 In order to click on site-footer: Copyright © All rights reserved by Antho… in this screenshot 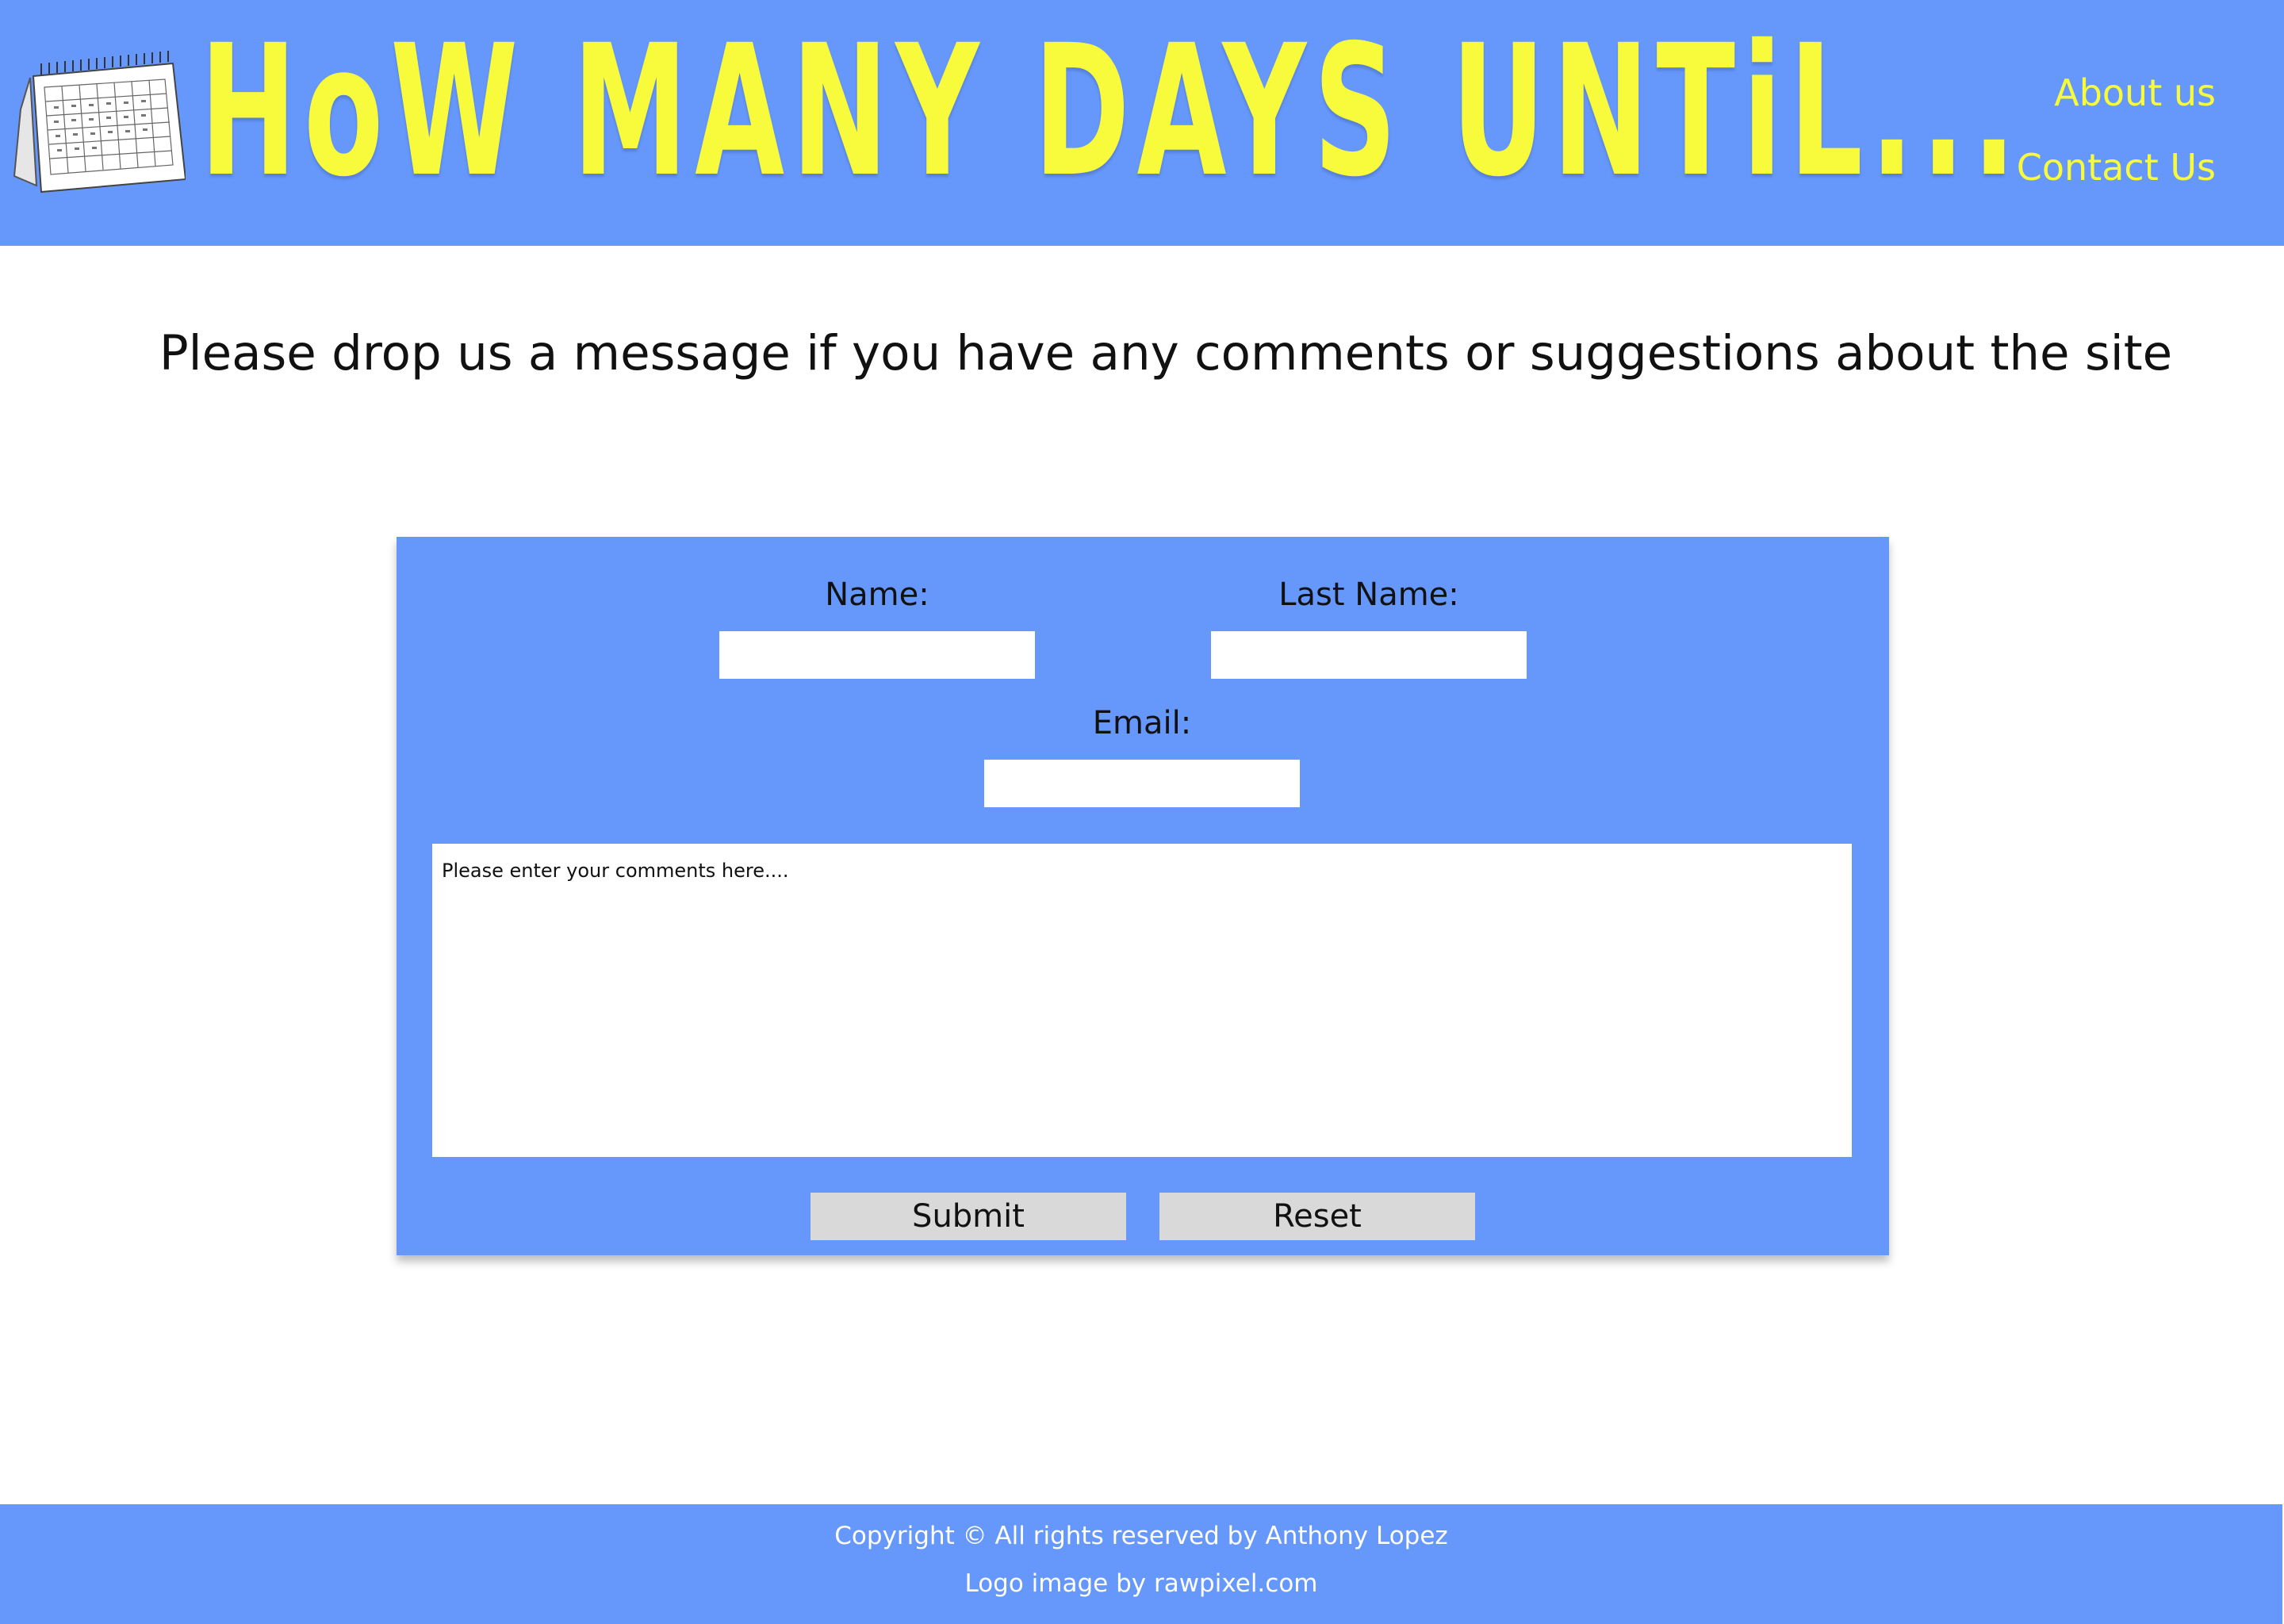, I will do `click(1141, 1564)`.